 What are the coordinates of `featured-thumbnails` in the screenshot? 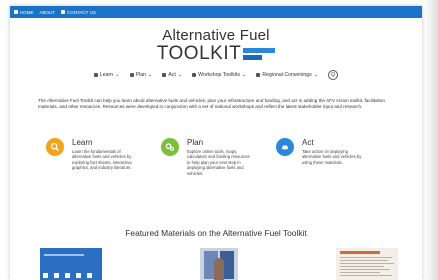 It's located at (219, 264).